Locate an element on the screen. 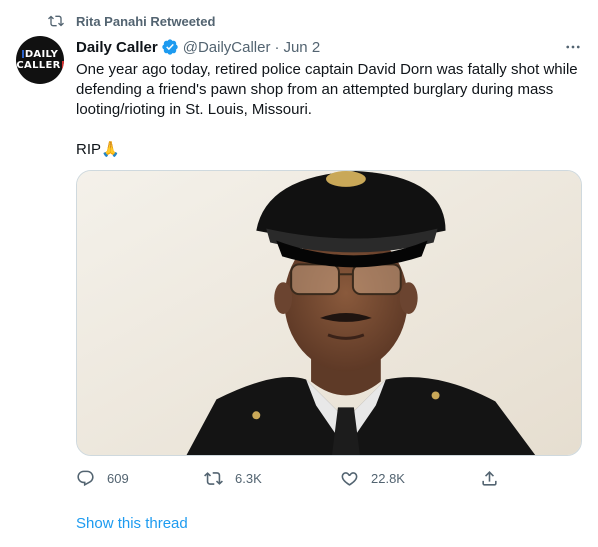 Image resolution: width=598 pixels, height=547 pixels. rip-text: RIP is located at coordinates (89, 149).